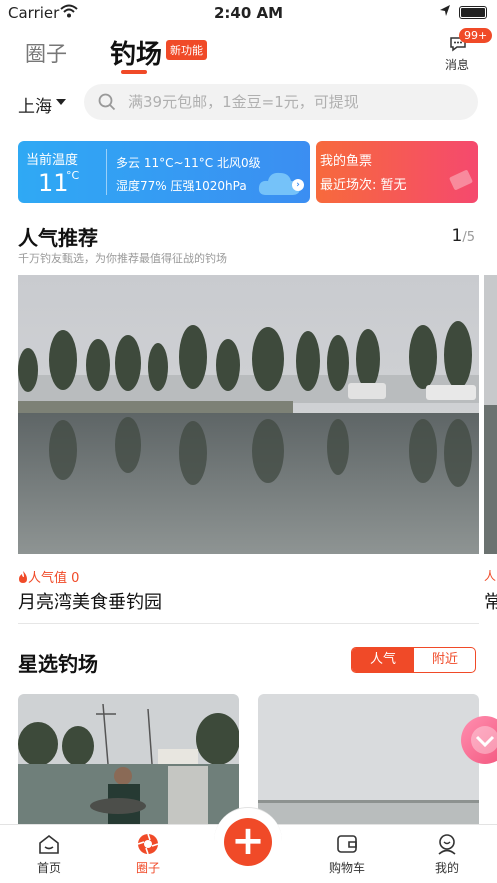  Describe the element at coordinates (122, 258) in the screenshot. I see `popular-section-subtitle: 千万钓友甄选，为你推荐最值得征战的钓场` at that location.